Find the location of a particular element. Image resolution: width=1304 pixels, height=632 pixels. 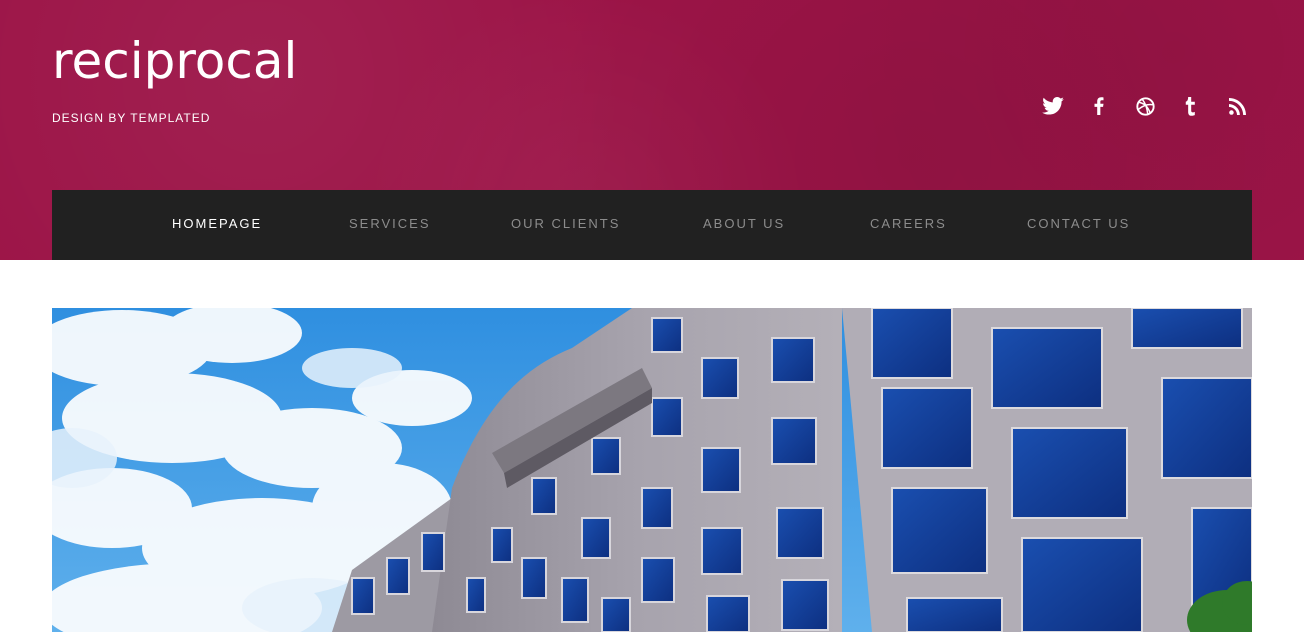

nav-item-services: SERVICES is located at coordinates (390, 223).